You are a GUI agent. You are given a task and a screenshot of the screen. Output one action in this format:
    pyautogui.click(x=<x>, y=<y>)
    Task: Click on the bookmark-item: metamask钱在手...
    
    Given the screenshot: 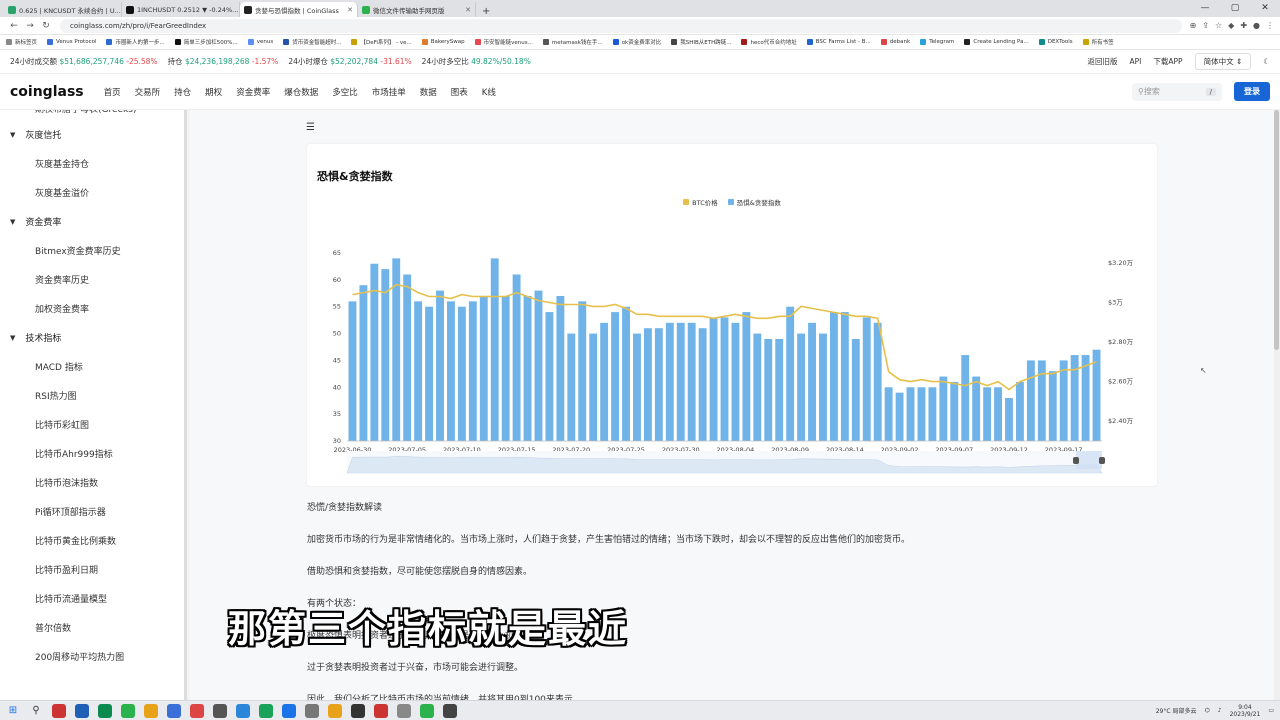 What is the action you would take?
    pyautogui.click(x=572, y=42)
    